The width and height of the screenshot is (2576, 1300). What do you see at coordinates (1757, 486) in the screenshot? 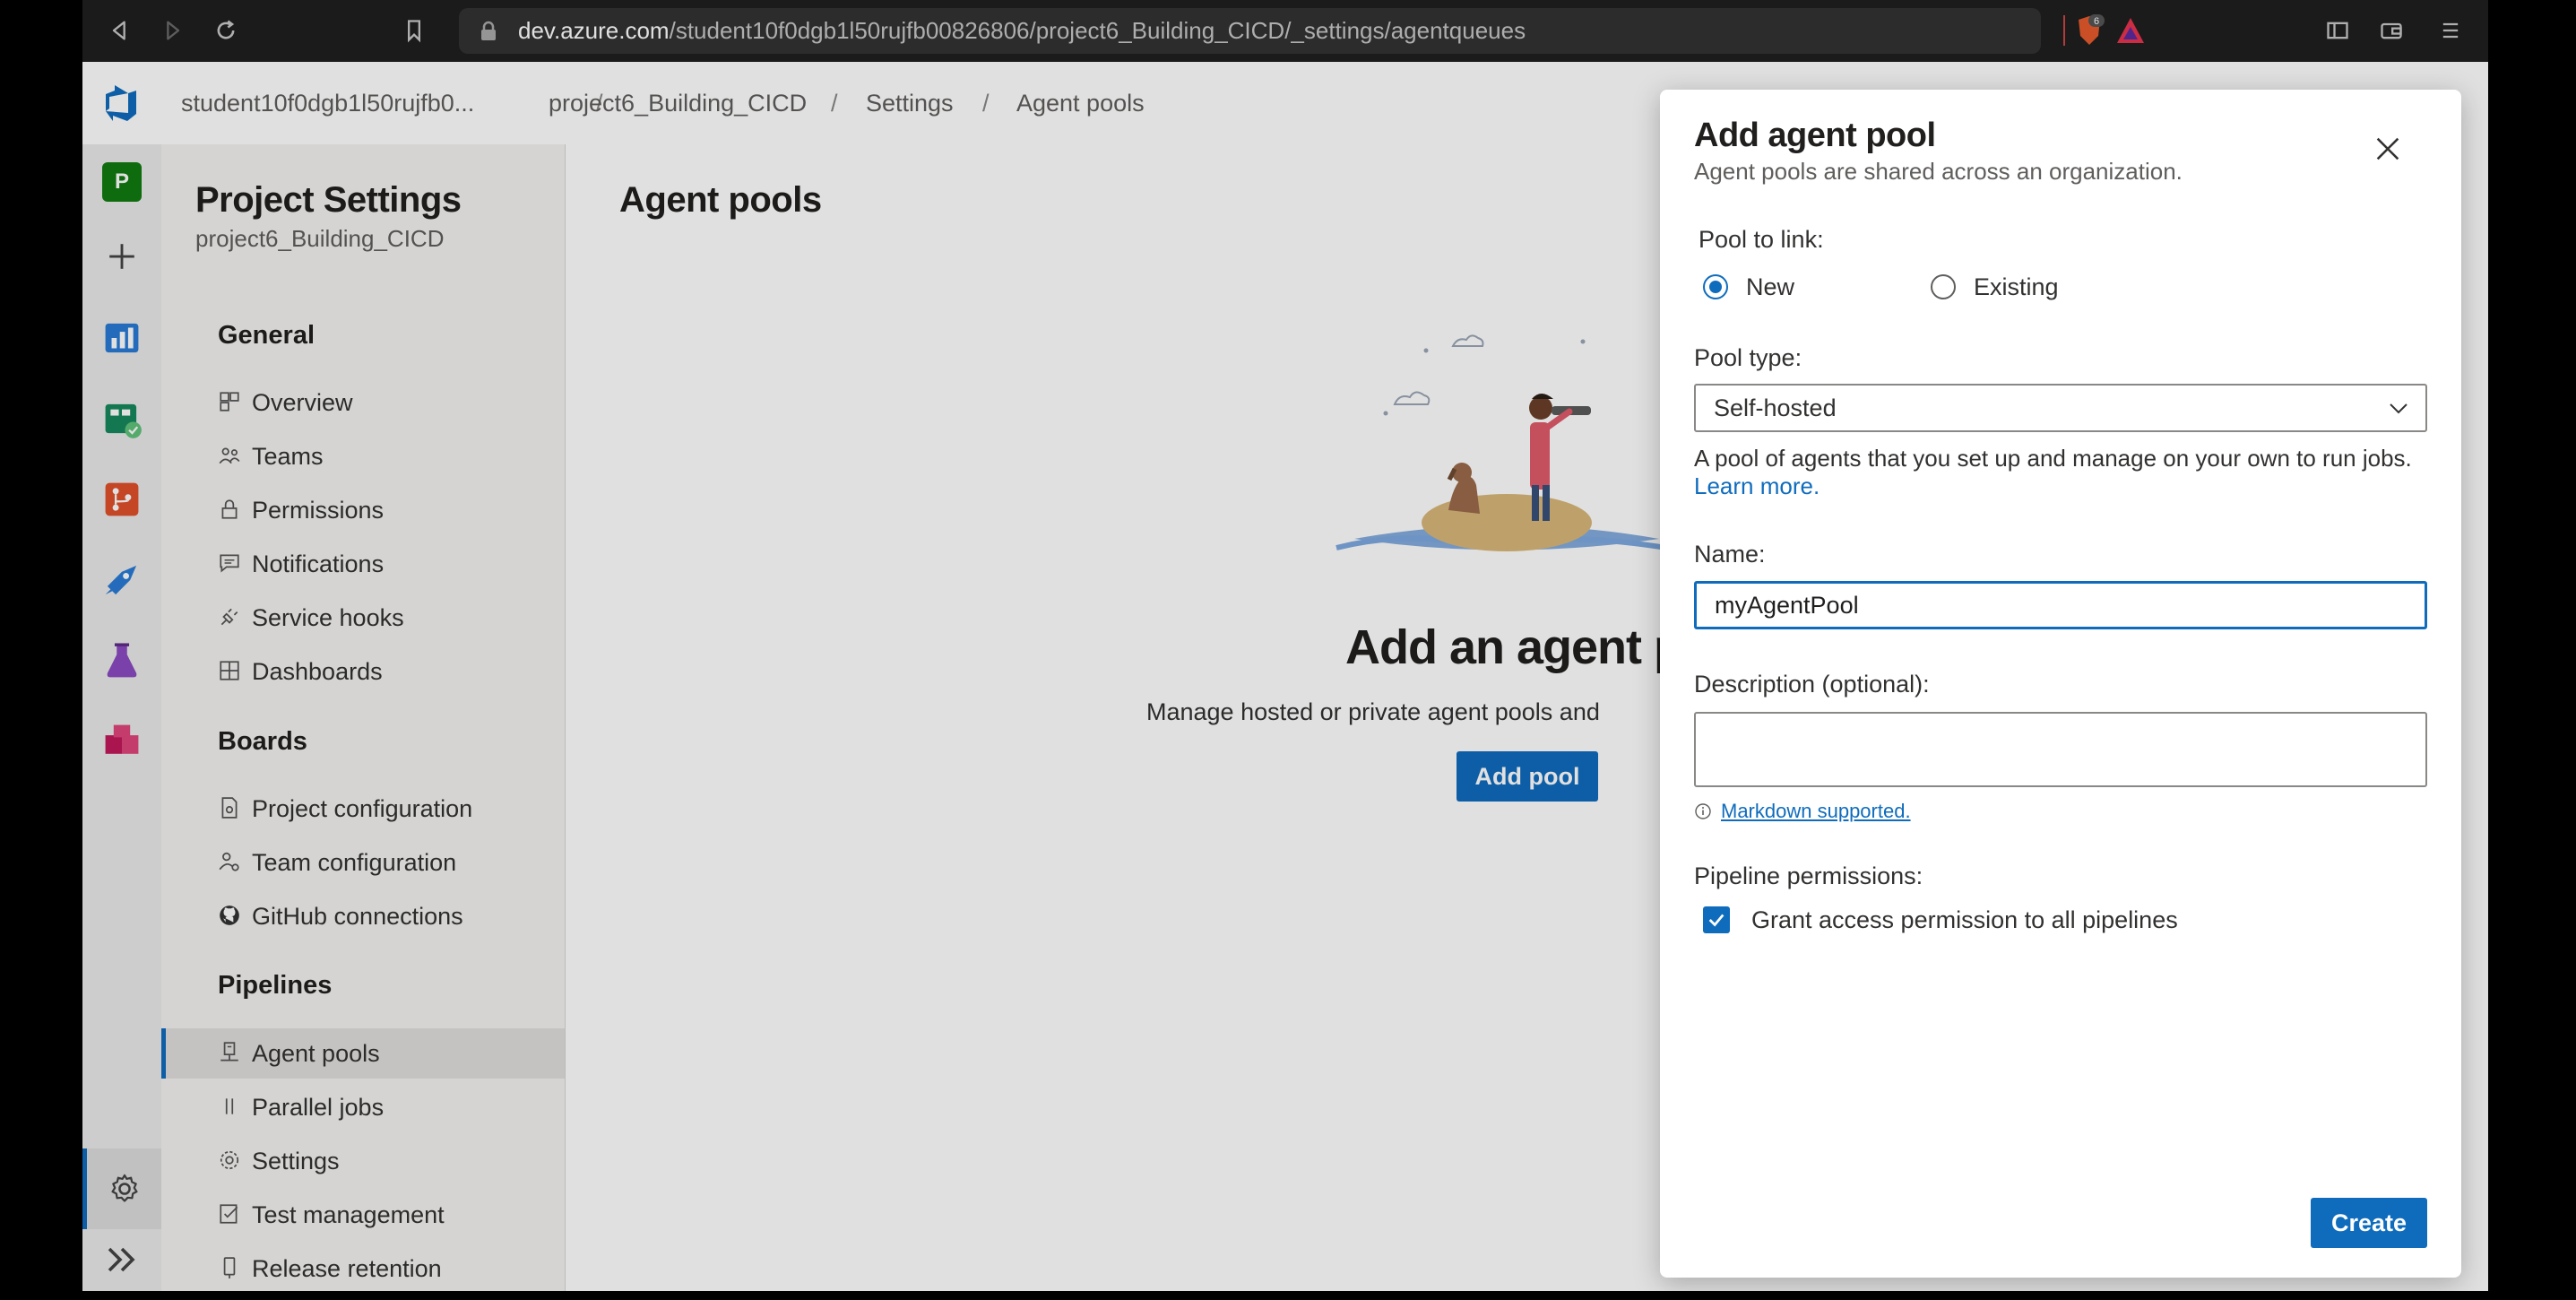
I see `learn-more-link: Learn more.` at bounding box center [1757, 486].